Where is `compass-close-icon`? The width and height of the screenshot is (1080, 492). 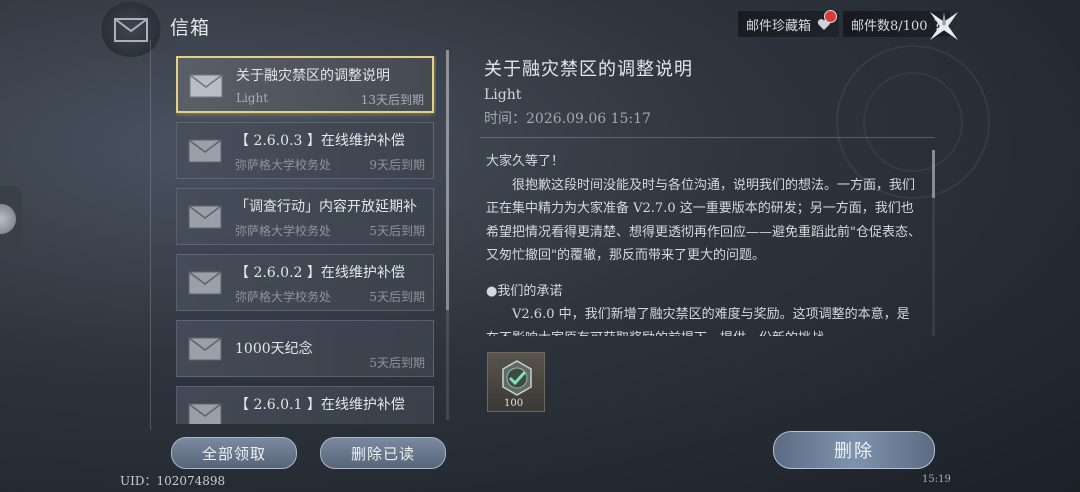
compass-close-icon is located at coordinates (944, 26).